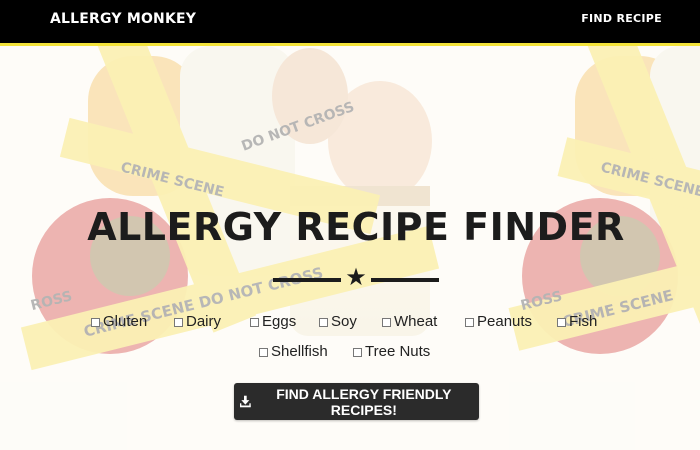 The image size is (700, 450). What do you see at coordinates (505, 321) in the screenshot?
I see `allergen-label: Peanuts` at bounding box center [505, 321].